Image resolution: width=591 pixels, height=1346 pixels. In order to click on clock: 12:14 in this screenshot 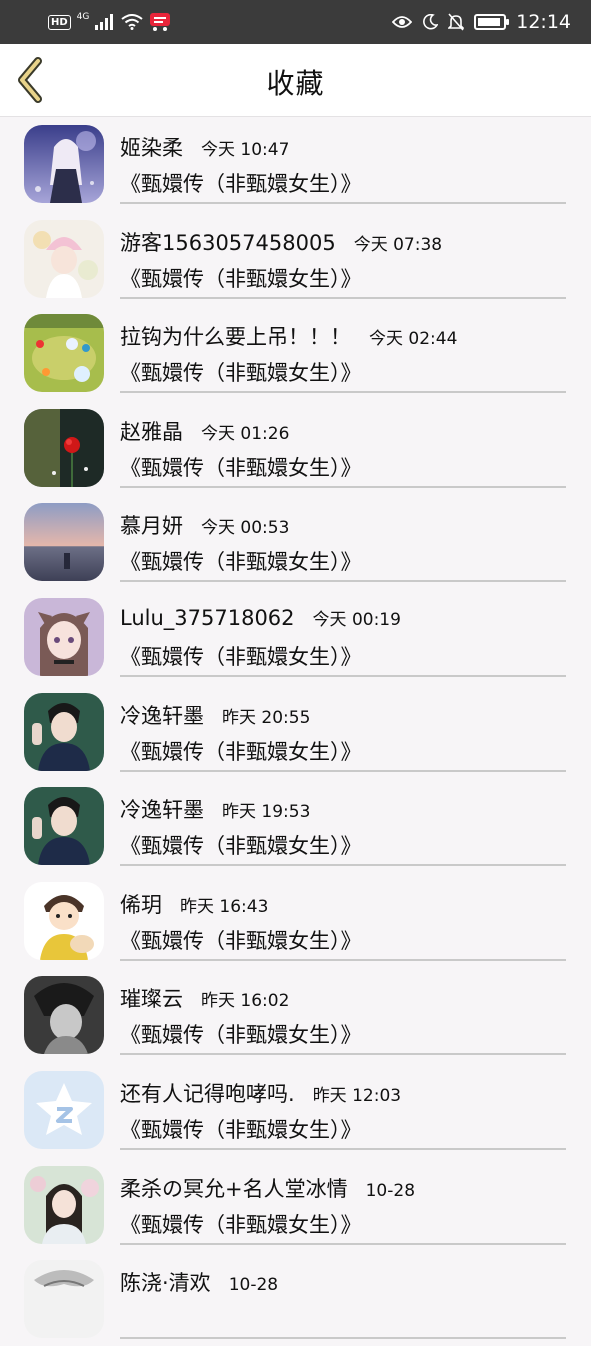, I will do `click(543, 22)`.